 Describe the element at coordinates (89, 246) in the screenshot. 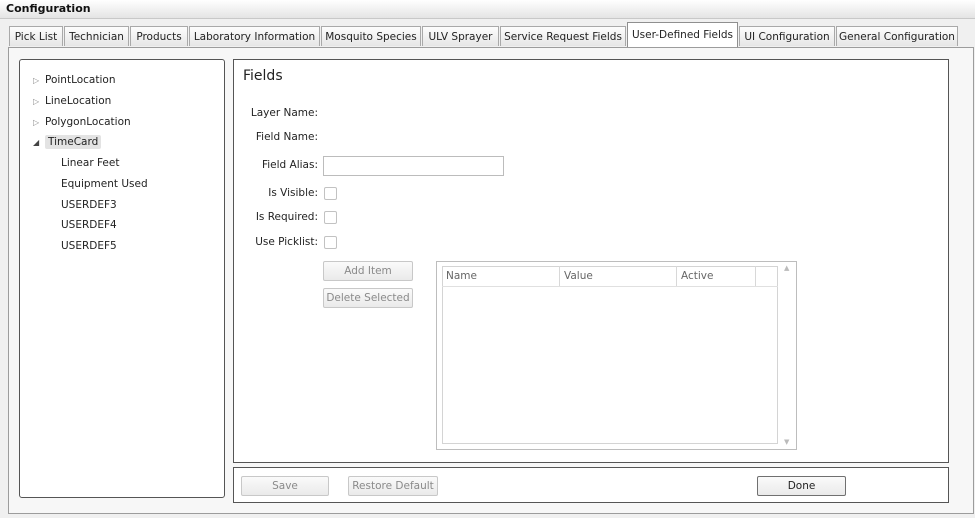

I see `tree-leaf-userdef5: USERDEF5` at that location.